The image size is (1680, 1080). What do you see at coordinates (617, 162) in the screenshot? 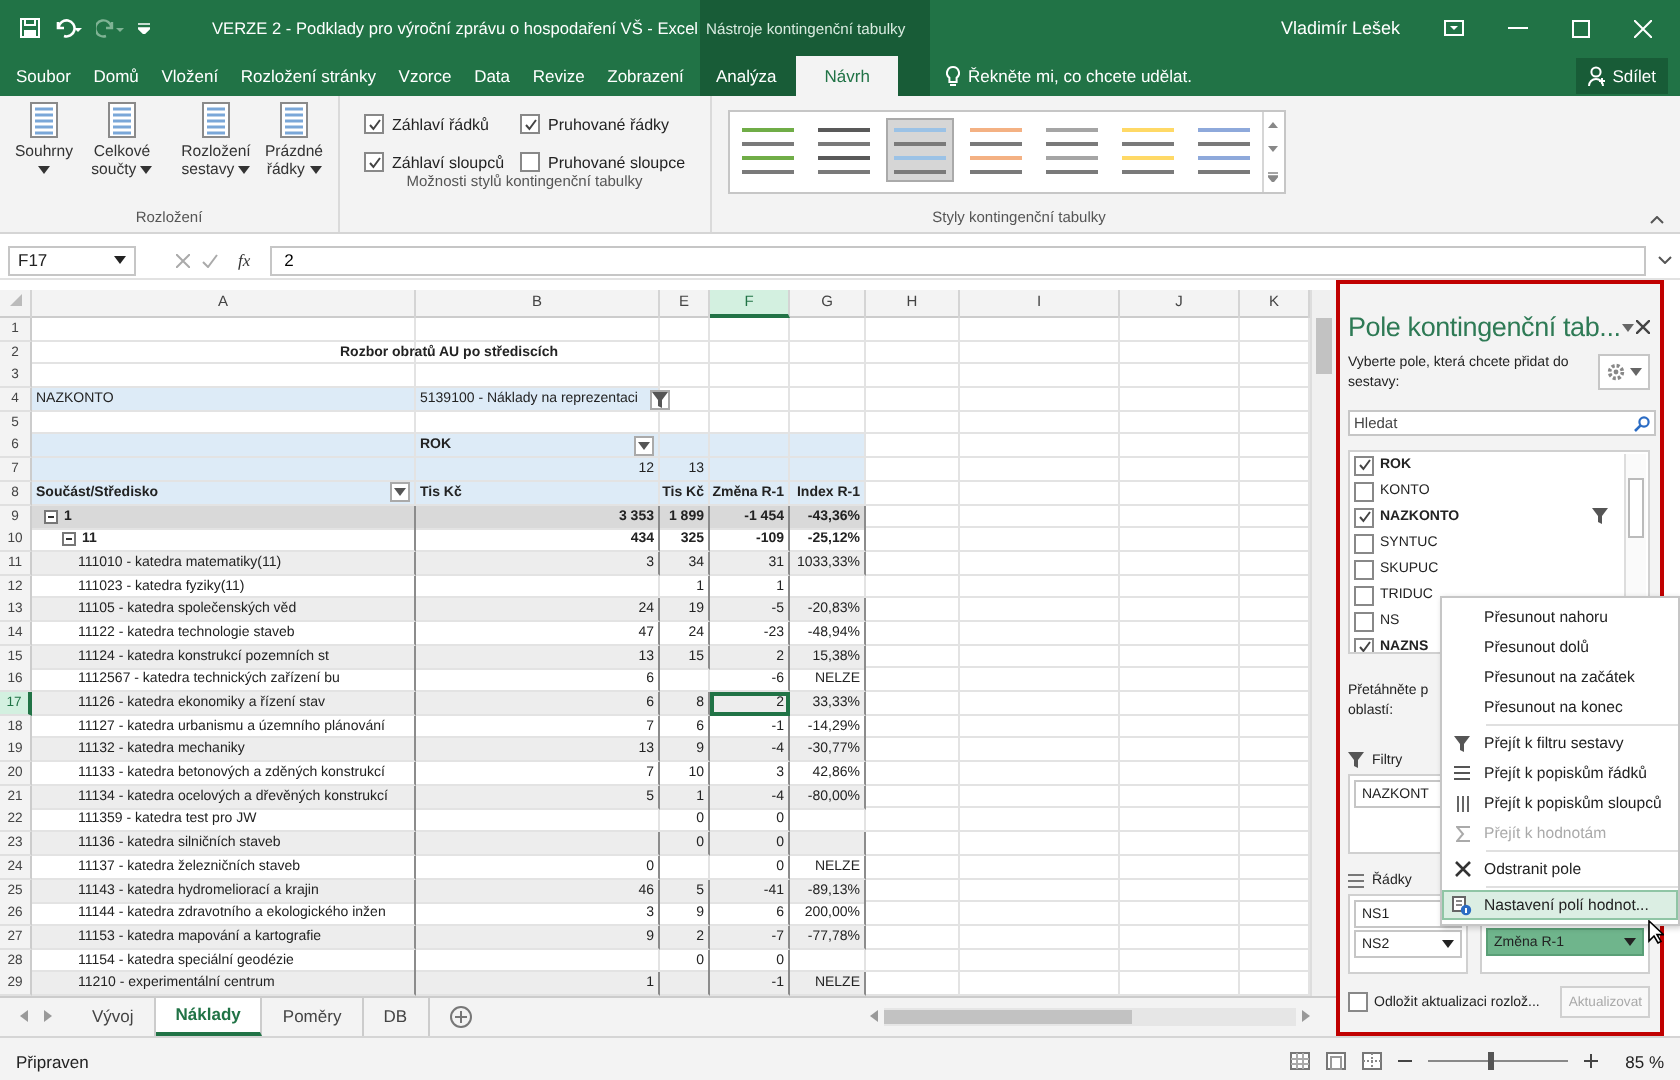
I see `checkbox-label: Pruhované sloupce` at bounding box center [617, 162].